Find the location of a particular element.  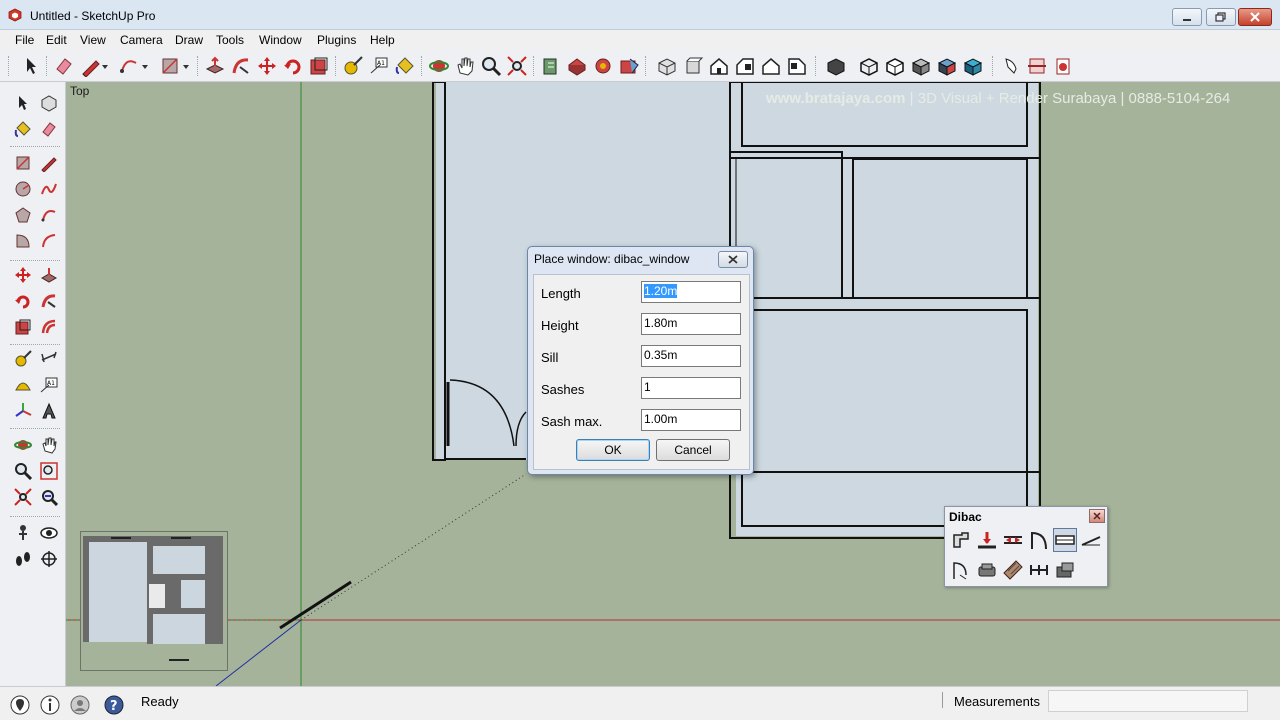

make-component-icon is located at coordinates (49, 103).